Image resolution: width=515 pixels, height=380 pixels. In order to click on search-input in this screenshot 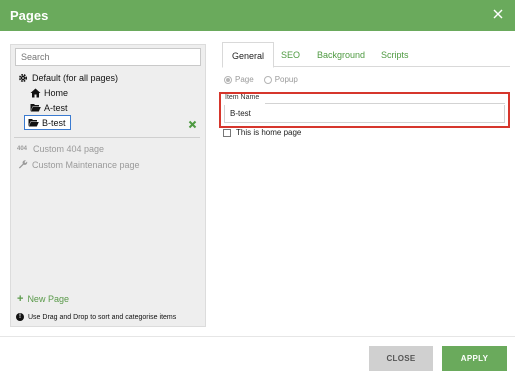, I will do `click(108, 57)`.